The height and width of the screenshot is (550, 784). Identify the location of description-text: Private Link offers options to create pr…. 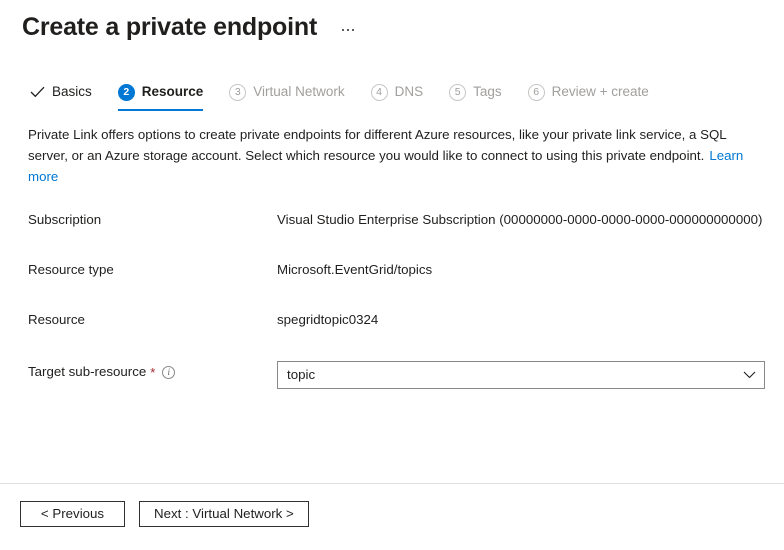
(395, 155).